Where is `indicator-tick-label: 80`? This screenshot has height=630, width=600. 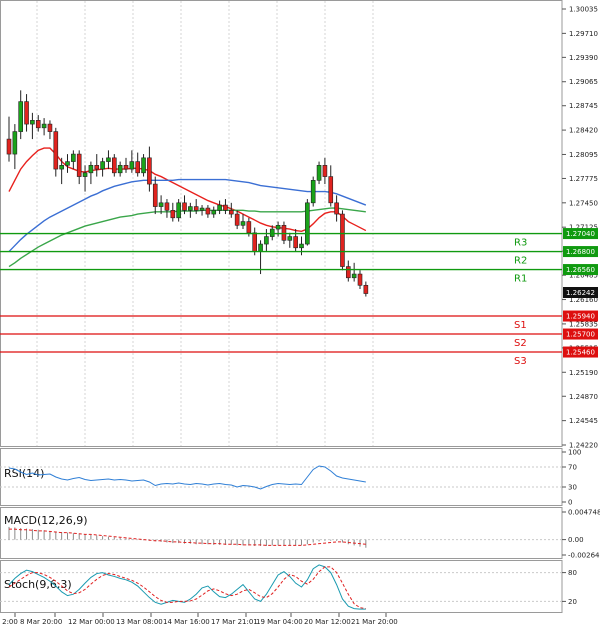 indicator-tick-label: 80 is located at coordinates (572, 573).